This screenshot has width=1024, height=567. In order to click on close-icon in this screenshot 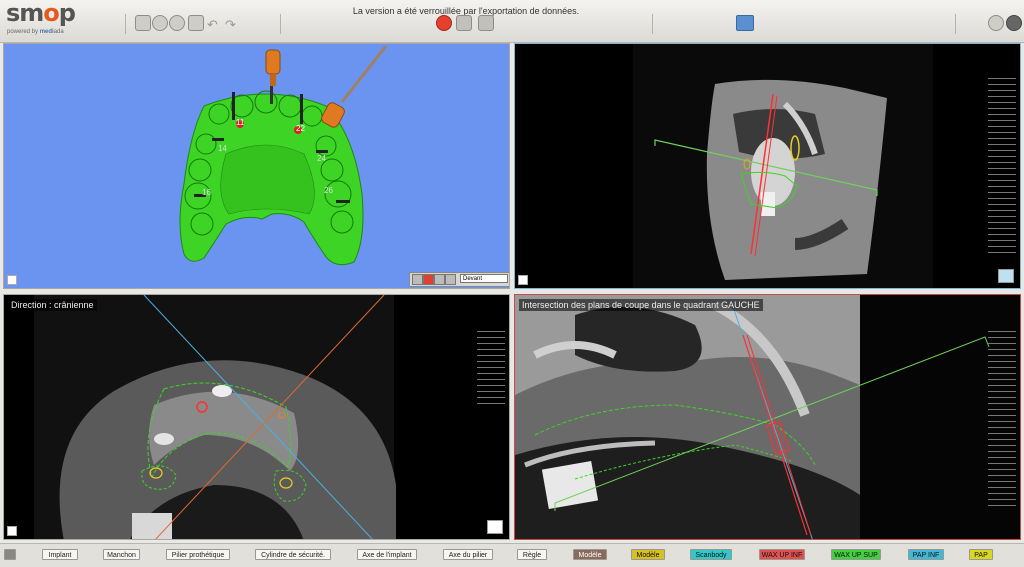, I will do `click(996, 23)`.